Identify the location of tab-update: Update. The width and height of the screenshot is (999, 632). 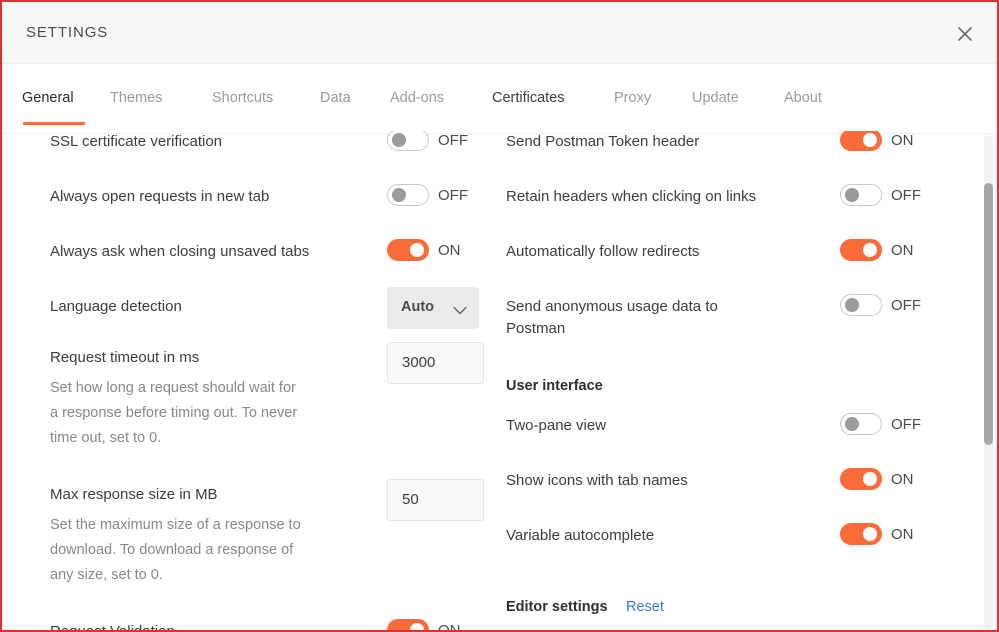
(715, 98).